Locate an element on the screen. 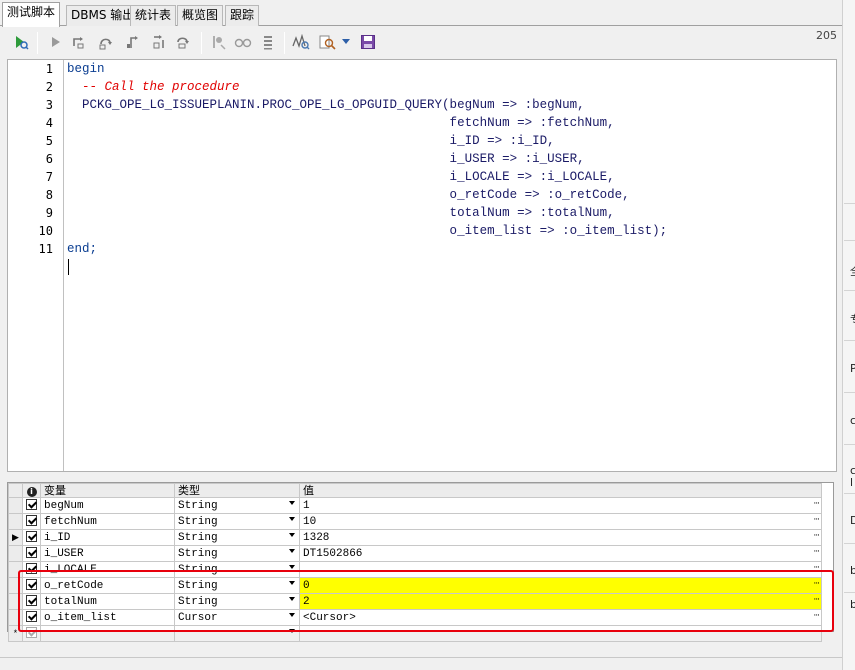  table-row: o_item_list Cursor <Cursor> ··· is located at coordinates (415, 617).